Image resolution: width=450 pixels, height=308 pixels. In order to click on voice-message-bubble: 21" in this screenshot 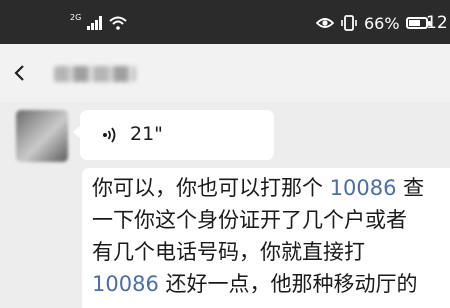, I will do `click(173, 135)`.